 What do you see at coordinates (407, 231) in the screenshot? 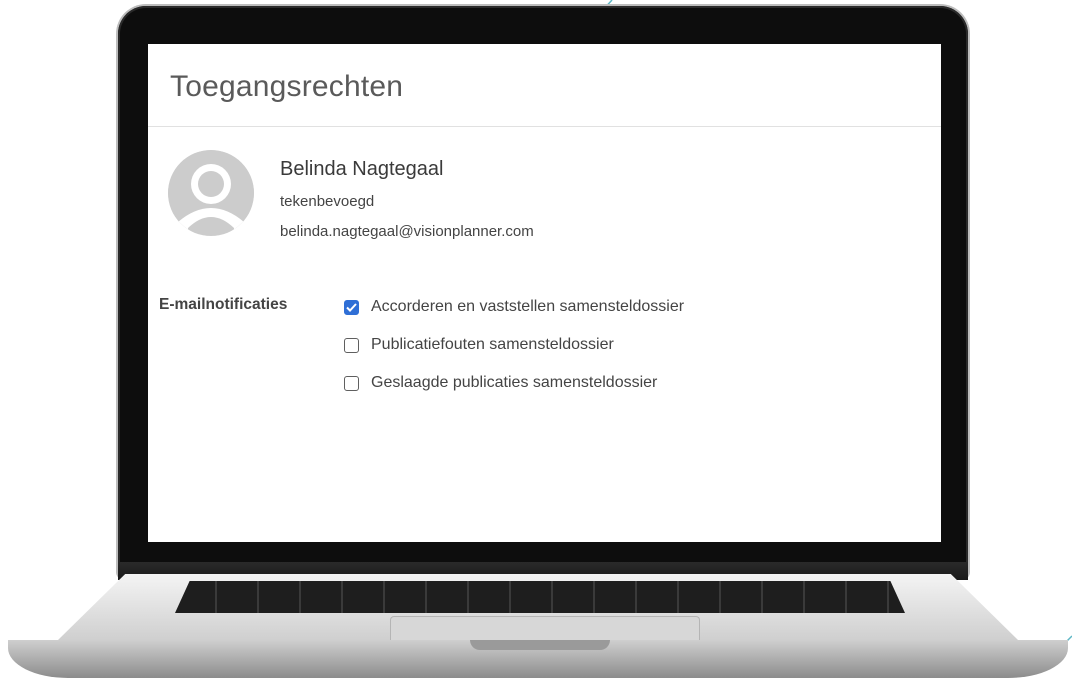
I see `user-email: belinda.nagtegaal@visionplanner.com` at bounding box center [407, 231].